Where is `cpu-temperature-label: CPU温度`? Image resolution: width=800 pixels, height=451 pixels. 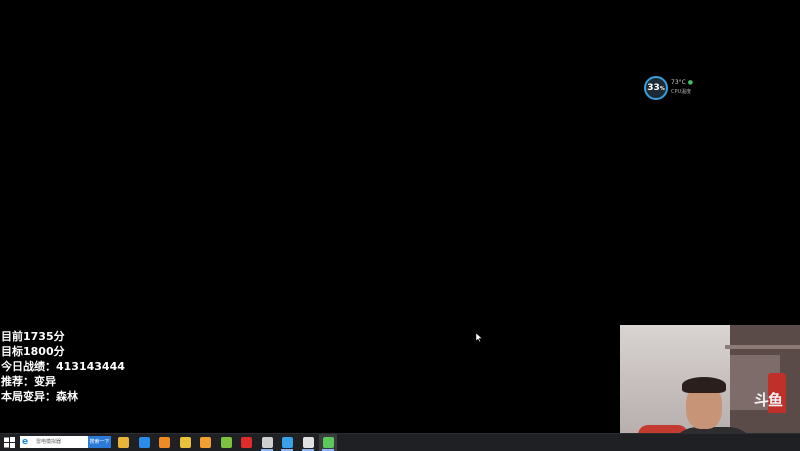
cpu-temperature-label: CPU温度 is located at coordinates (681, 92).